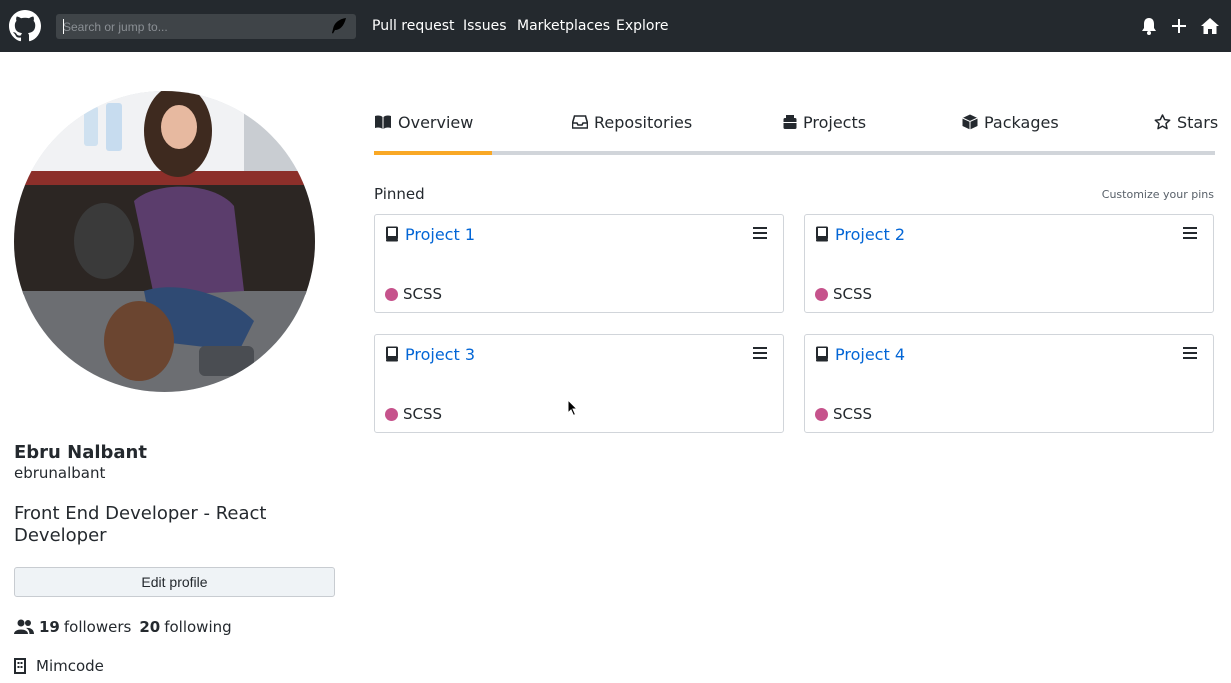 This screenshot has width=1231, height=683. What do you see at coordinates (433, 153) in the screenshot?
I see `tab-active-indicator` at bounding box center [433, 153].